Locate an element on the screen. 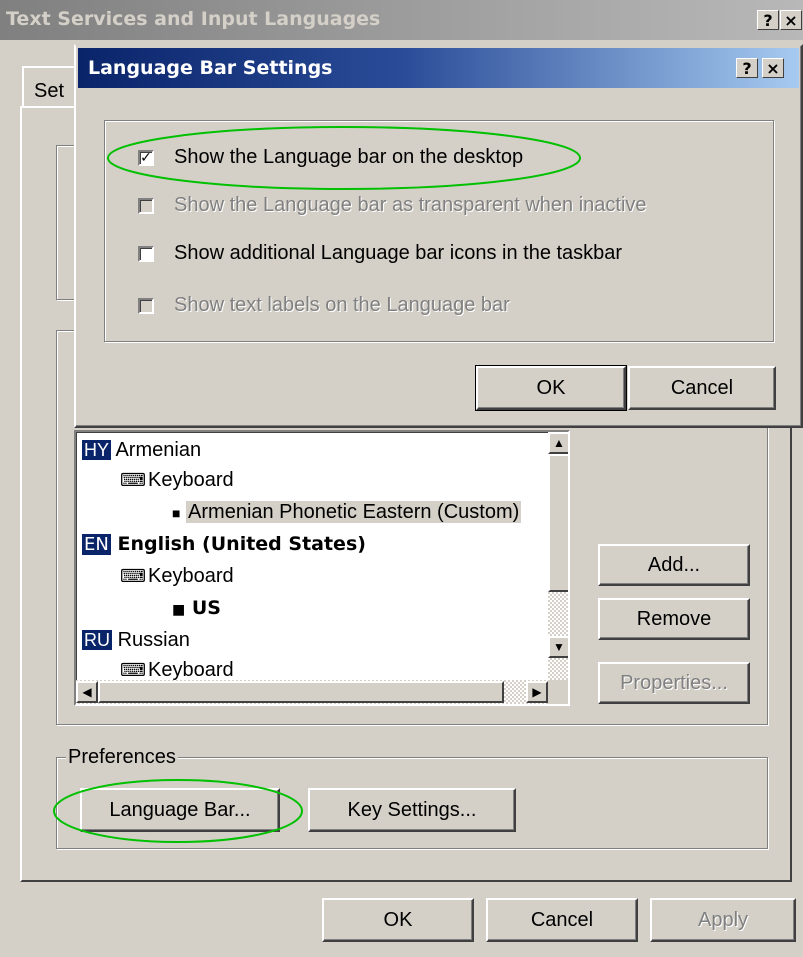 This screenshot has height=957, width=803. layout-name: Armenian Phonetic Eastern (Custom) is located at coordinates (354, 512).